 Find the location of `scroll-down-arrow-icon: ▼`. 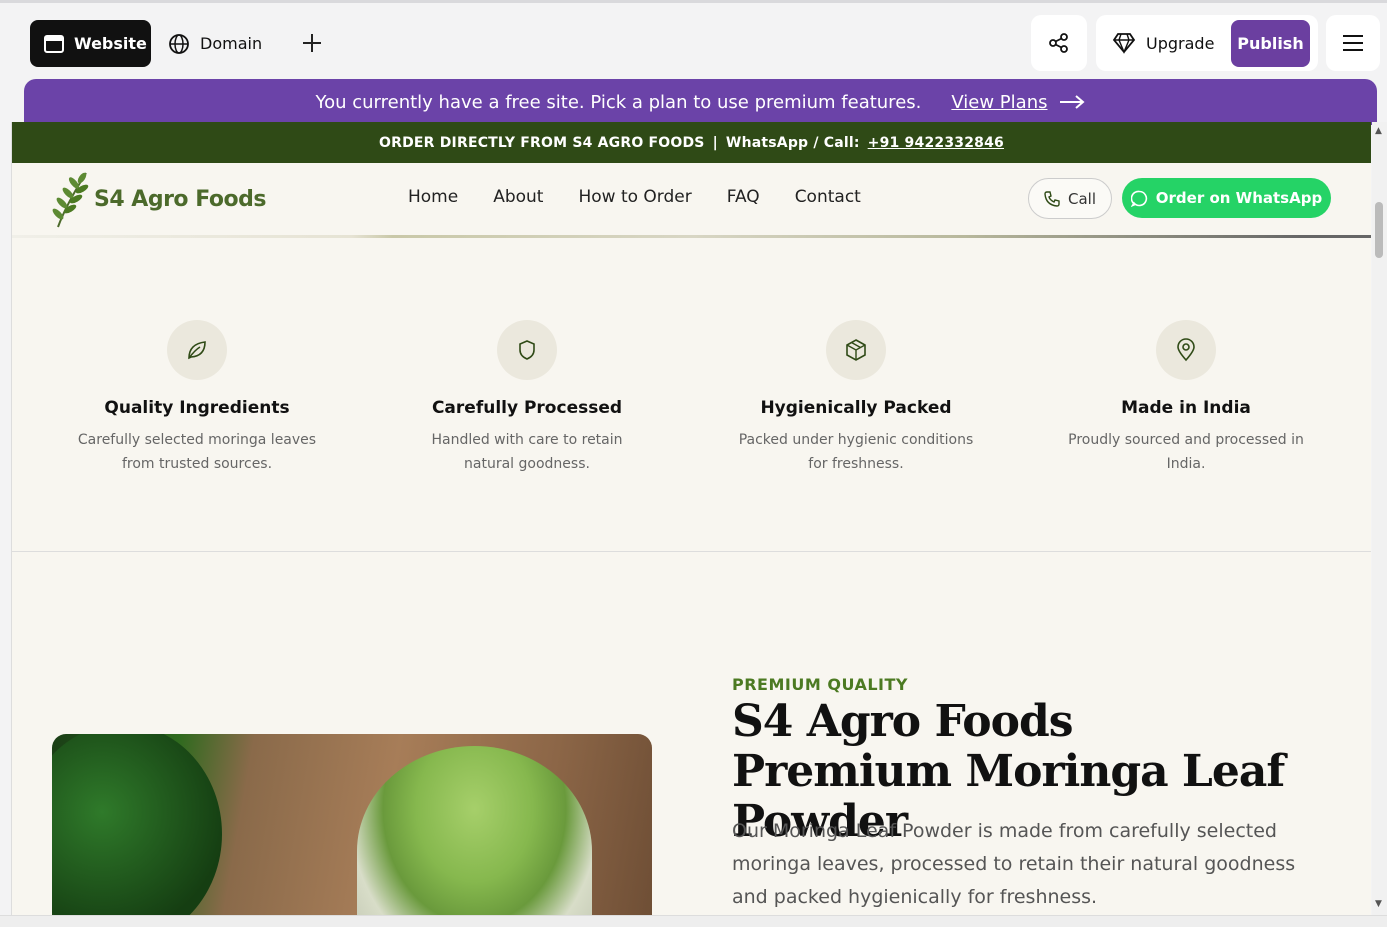

scroll-down-arrow-icon: ▼ is located at coordinates (1378, 904).